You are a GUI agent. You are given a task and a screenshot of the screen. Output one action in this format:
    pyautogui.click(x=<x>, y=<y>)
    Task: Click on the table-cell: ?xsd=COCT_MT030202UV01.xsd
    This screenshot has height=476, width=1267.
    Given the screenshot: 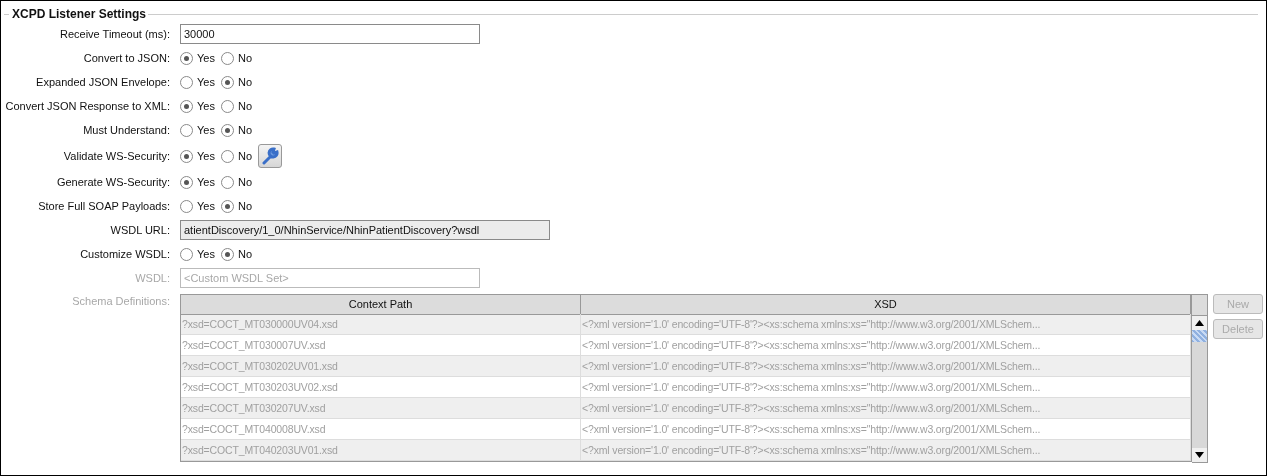 What is the action you would take?
    pyautogui.click(x=381, y=366)
    